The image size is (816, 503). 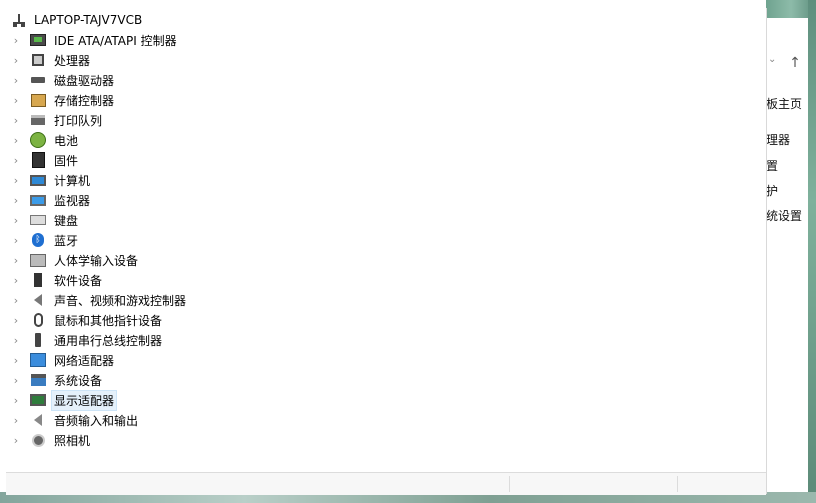 I want to click on computer-name: LAPTOP-TAJV7VCB, so click(x=88, y=20).